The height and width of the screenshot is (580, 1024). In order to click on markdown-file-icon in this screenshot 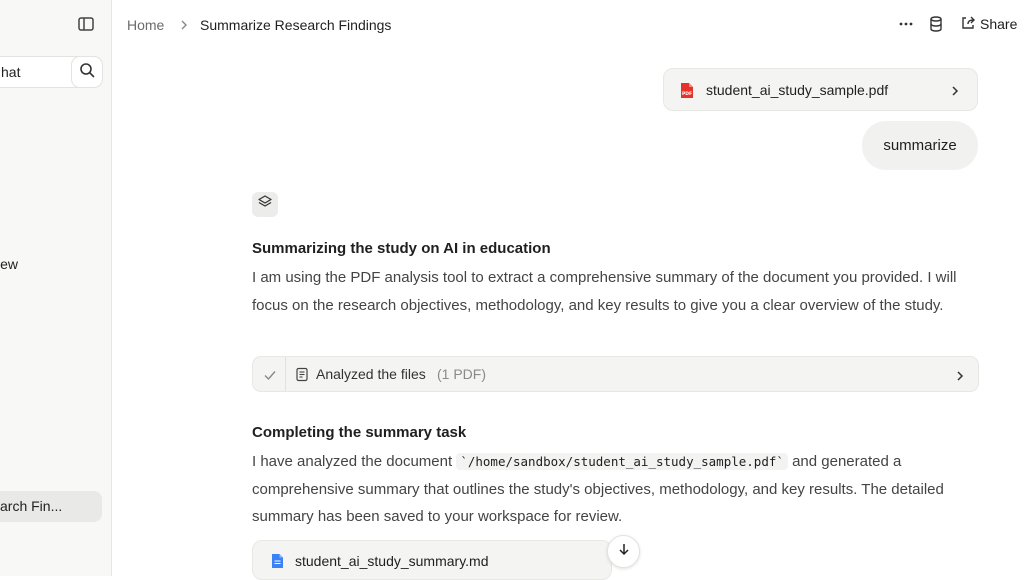, I will do `click(277, 561)`.